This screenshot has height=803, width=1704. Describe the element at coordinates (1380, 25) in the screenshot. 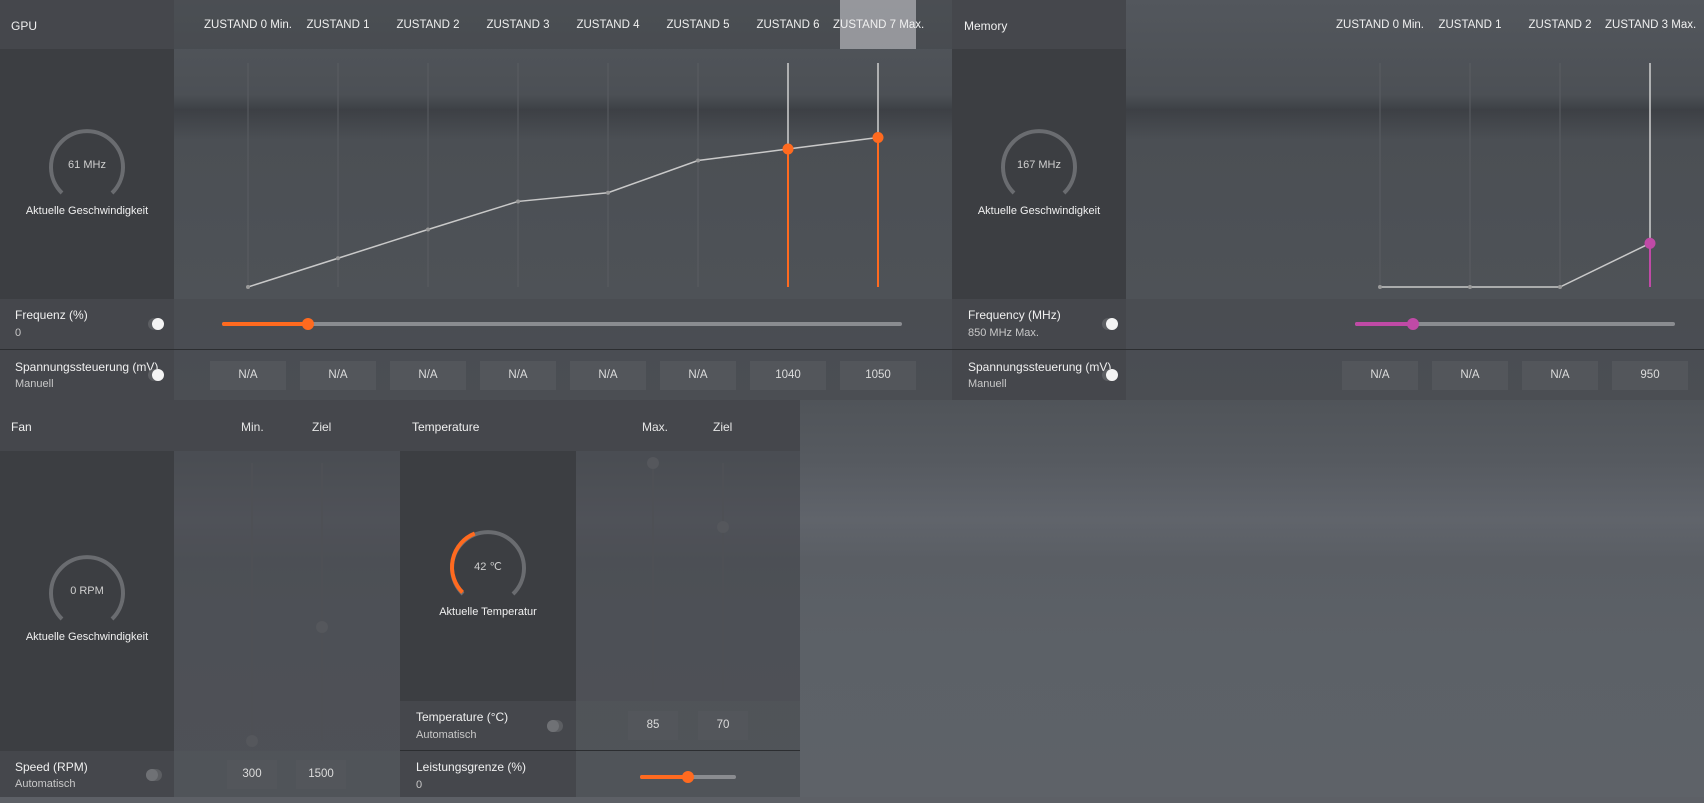

I see `memory-state-label-0: ZUSTAND 0 Min.` at that location.